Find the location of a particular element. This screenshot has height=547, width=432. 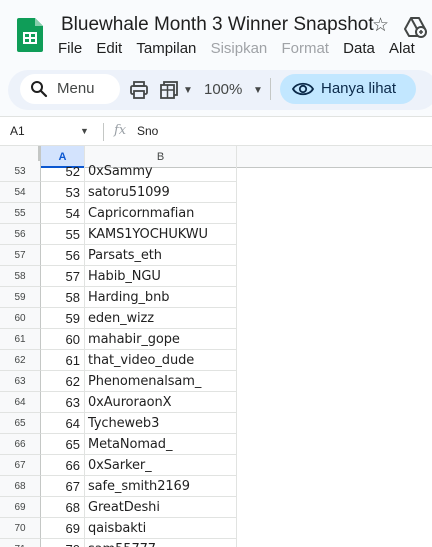

table-row: 69 68 GreatDeshi is located at coordinates (118, 507).